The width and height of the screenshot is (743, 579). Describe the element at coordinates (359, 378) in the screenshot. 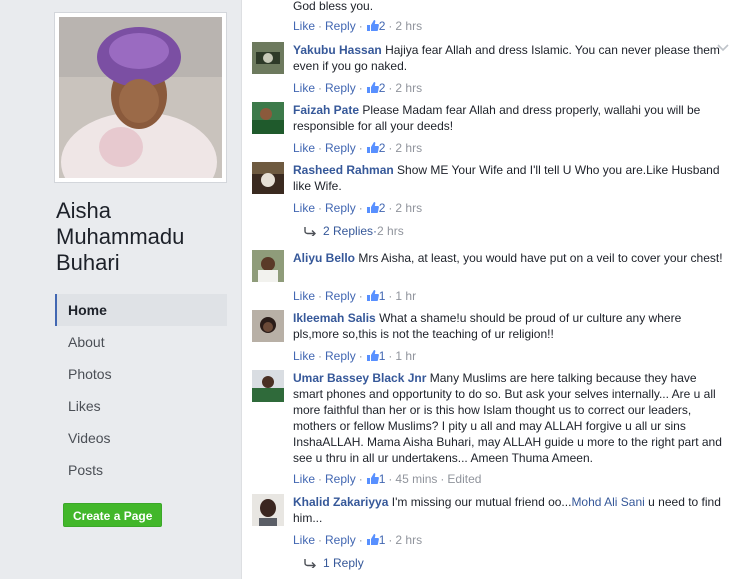

I see `comment-author: Umar Bassey Black Jnr` at that location.